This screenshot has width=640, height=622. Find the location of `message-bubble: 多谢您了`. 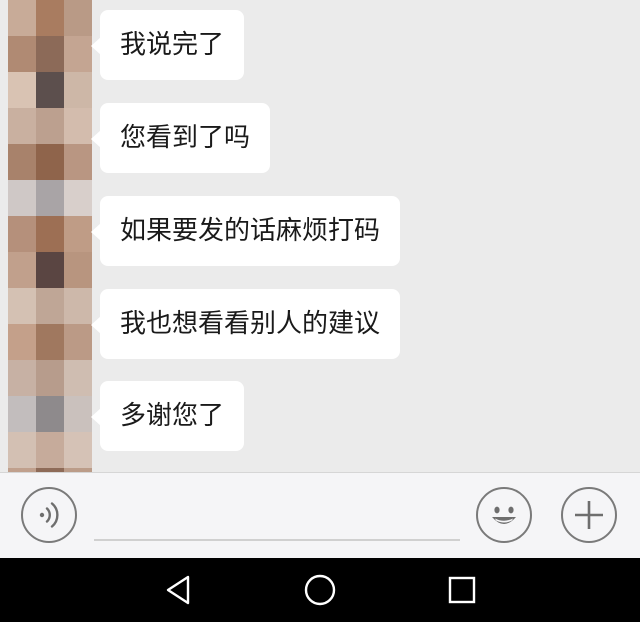

message-bubble: 多谢您了 is located at coordinates (167, 416).